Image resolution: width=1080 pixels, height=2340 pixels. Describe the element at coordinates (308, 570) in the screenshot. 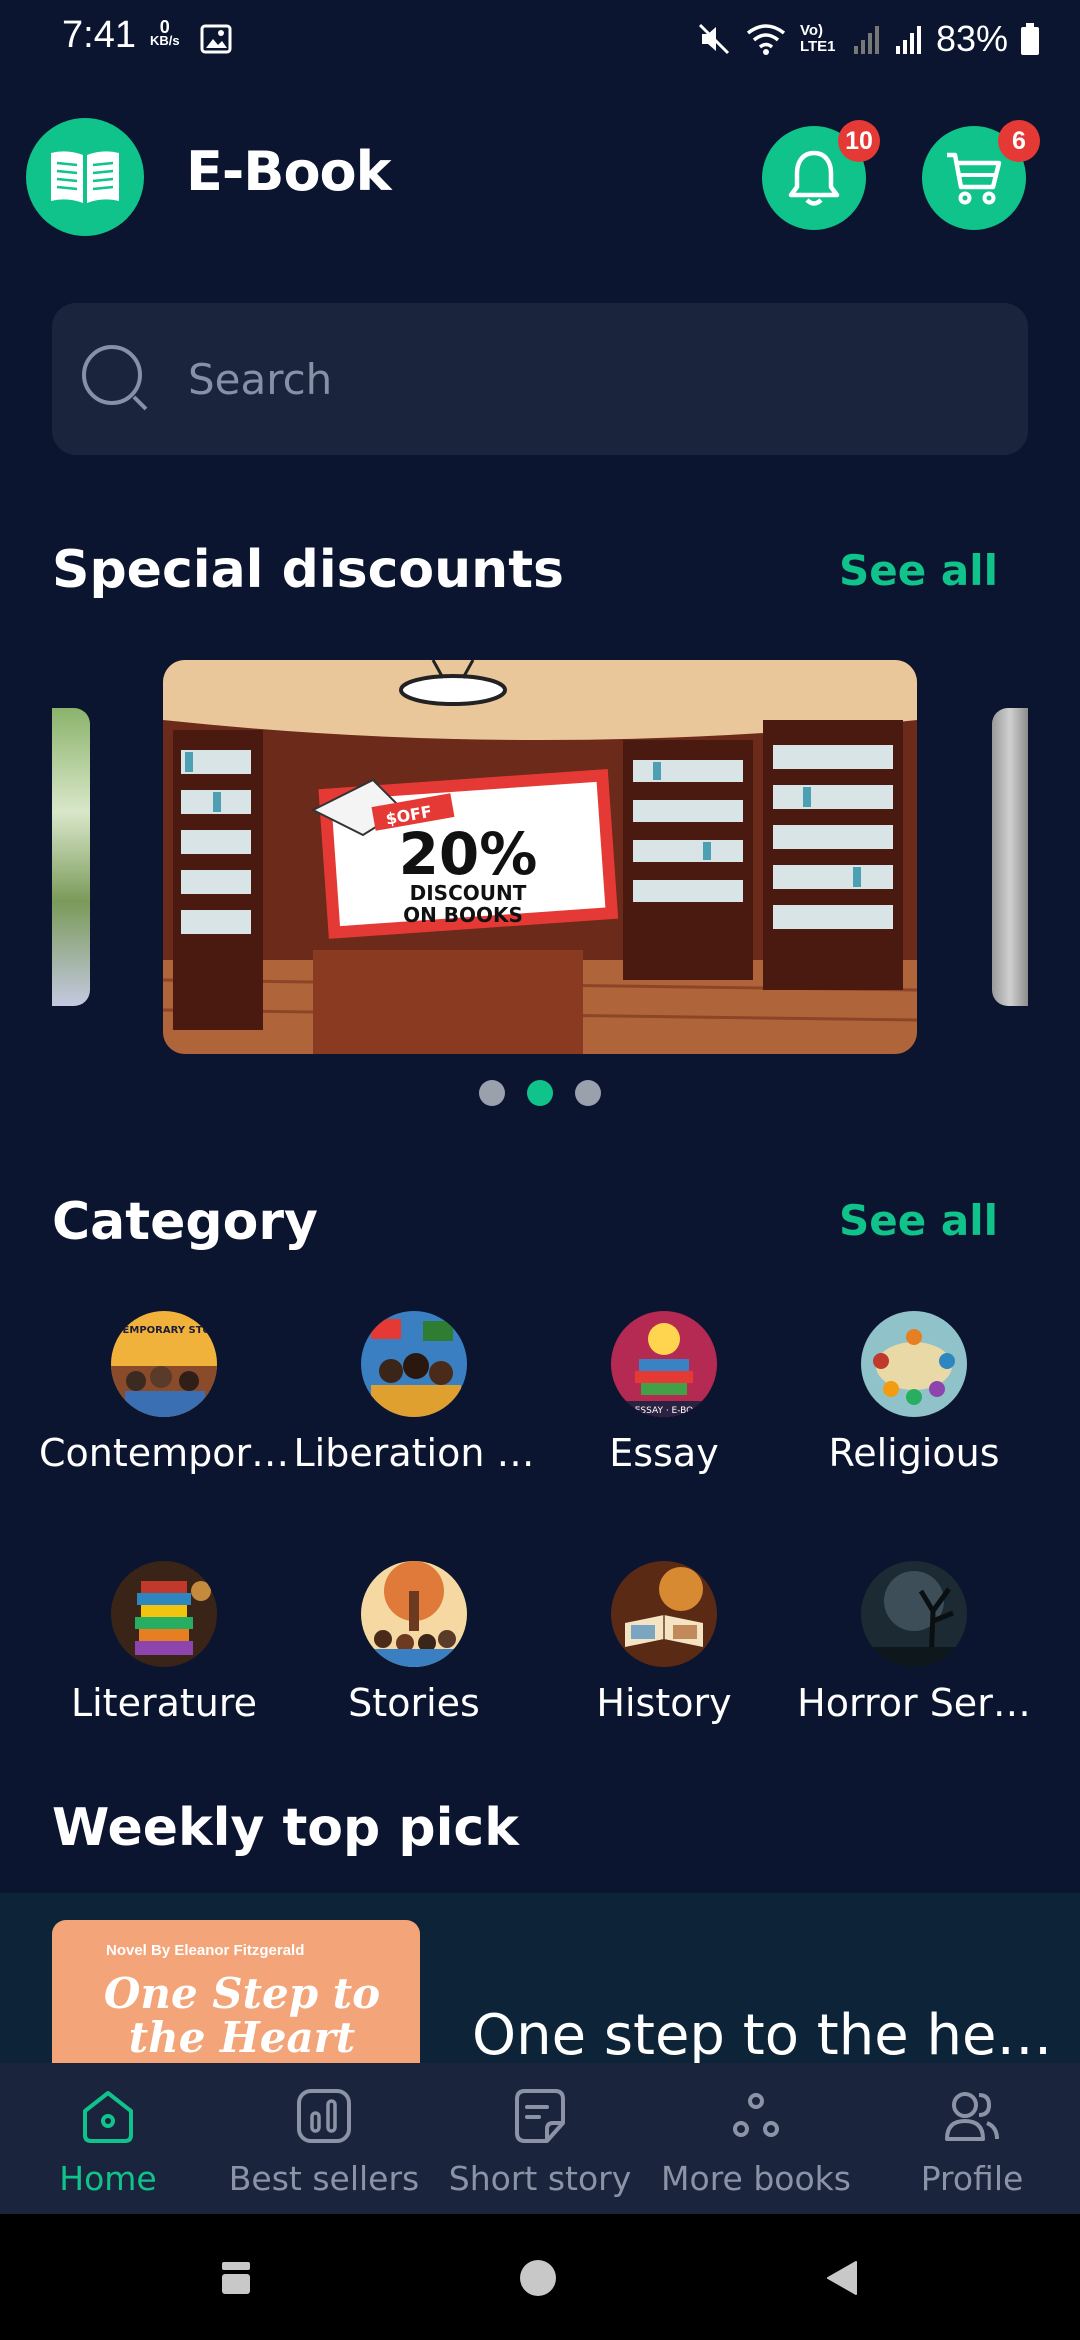

I see `special-discounts-title: Special discounts` at that location.